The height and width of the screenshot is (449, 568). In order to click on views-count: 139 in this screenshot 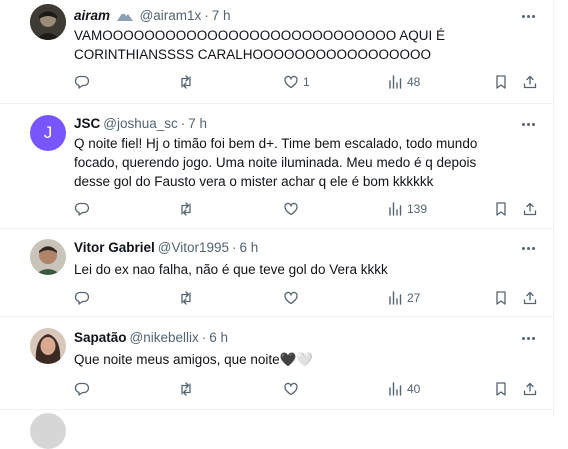, I will do `click(417, 209)`.